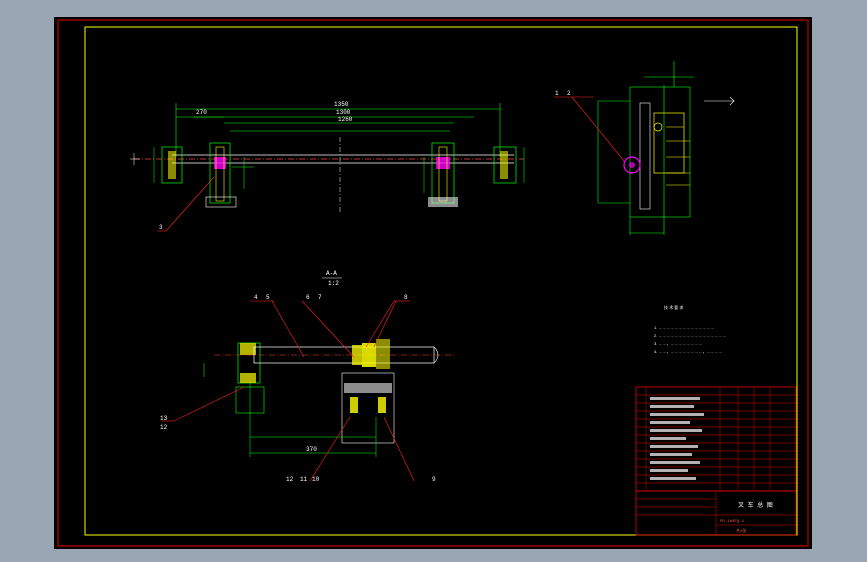  What do you see at coordinates (333, 283) in the screenshot?
I see `section-scale: 1:2` at bounding box center [333, 283].